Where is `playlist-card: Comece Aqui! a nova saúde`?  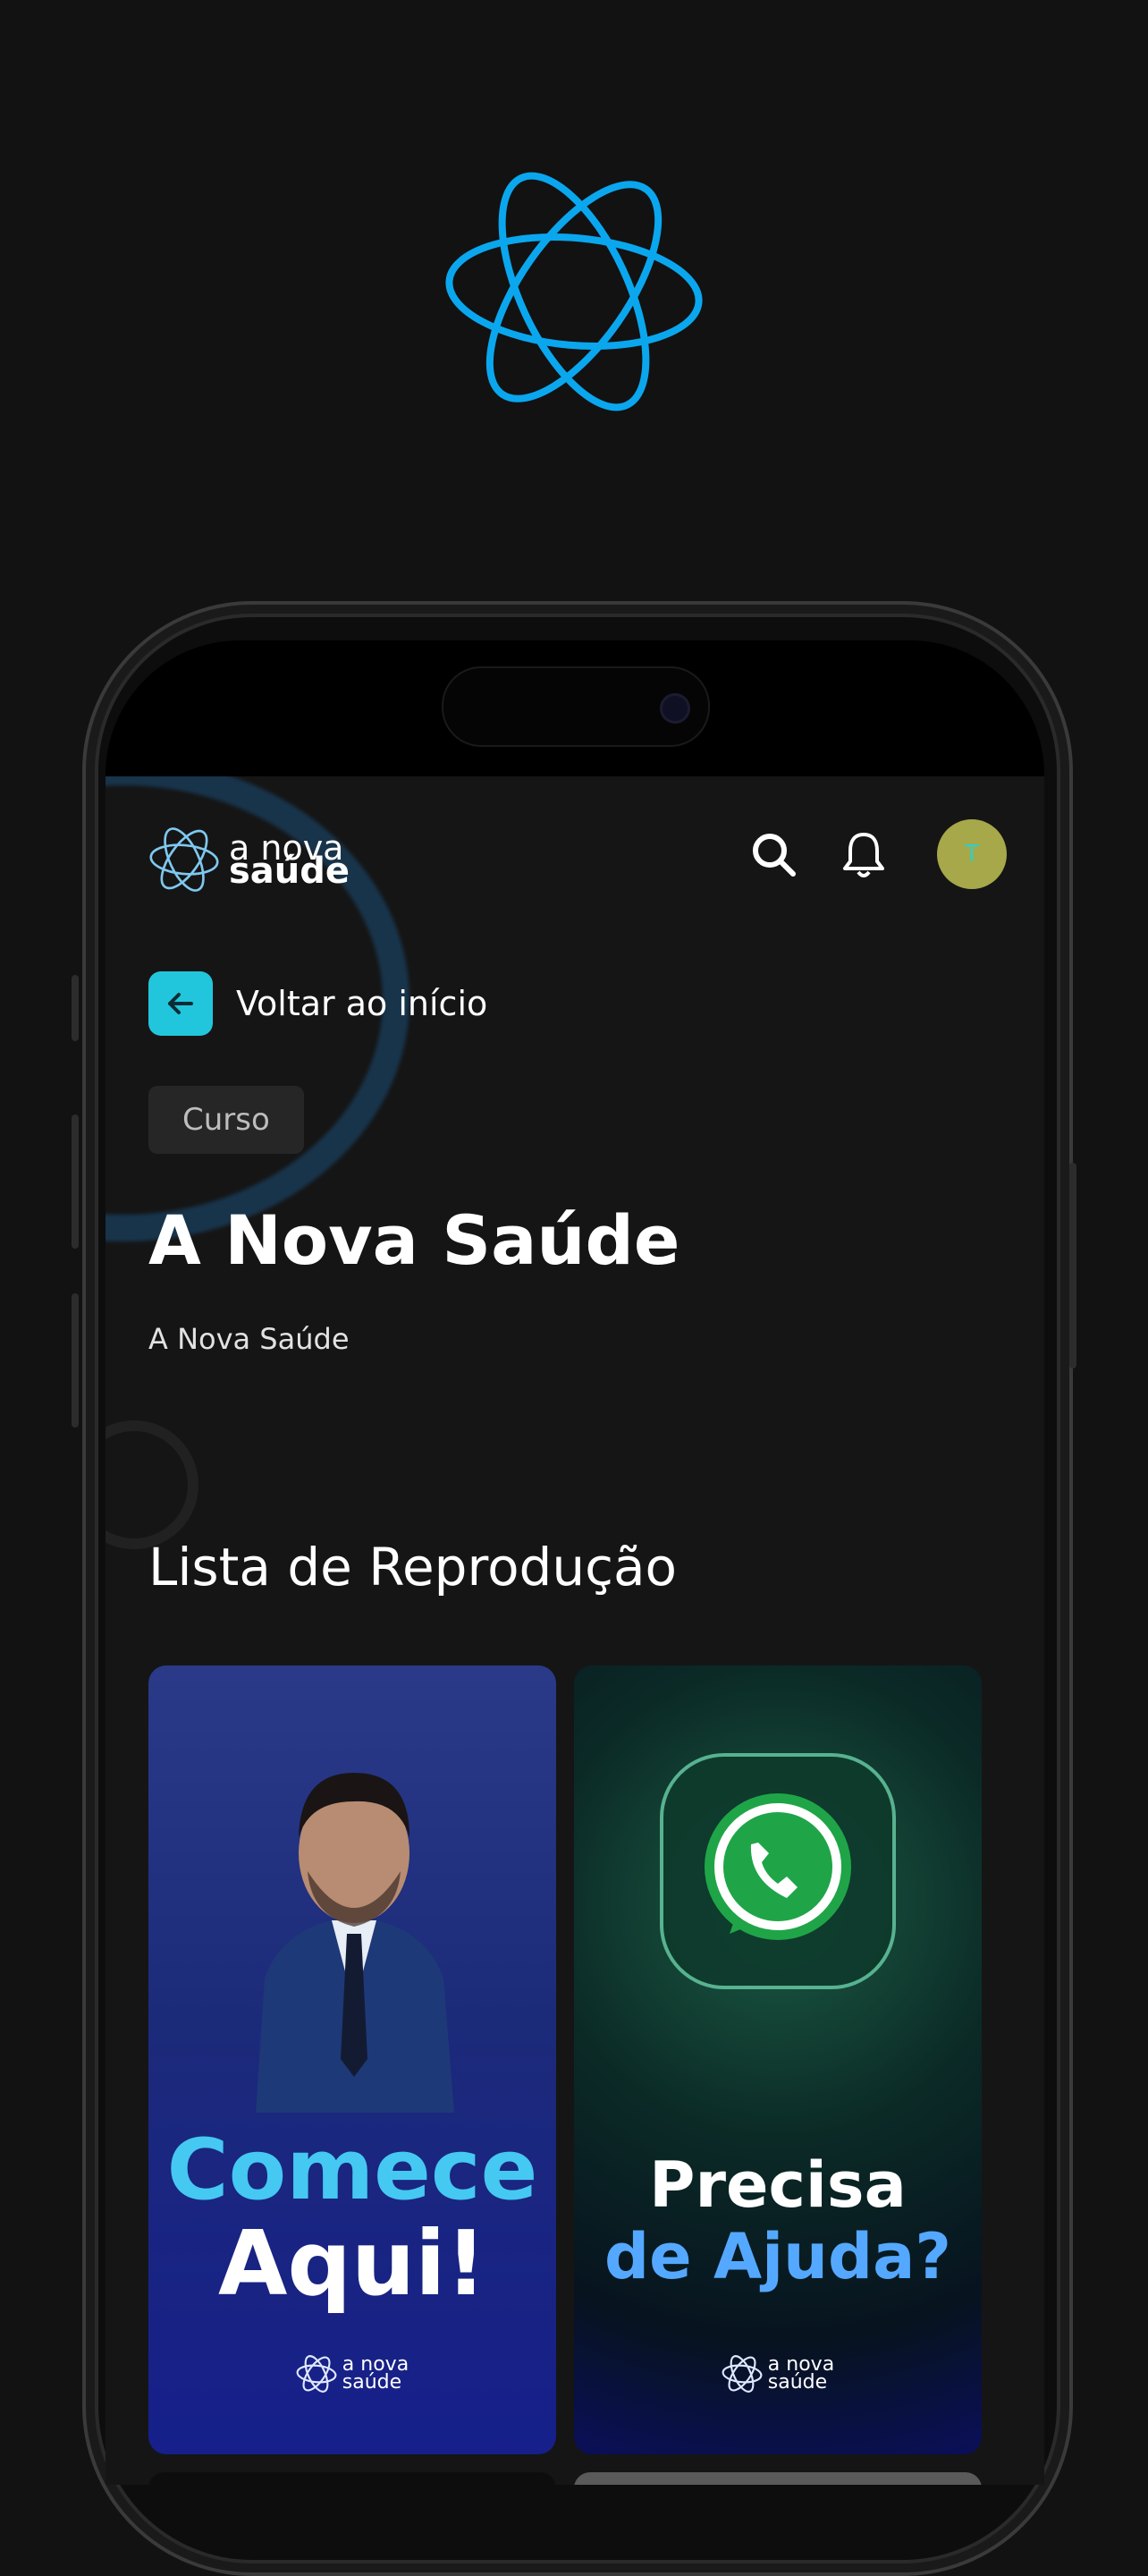 playlist-card: Comece Aqui! a nova saúde is located at coordinates (352, 2059).